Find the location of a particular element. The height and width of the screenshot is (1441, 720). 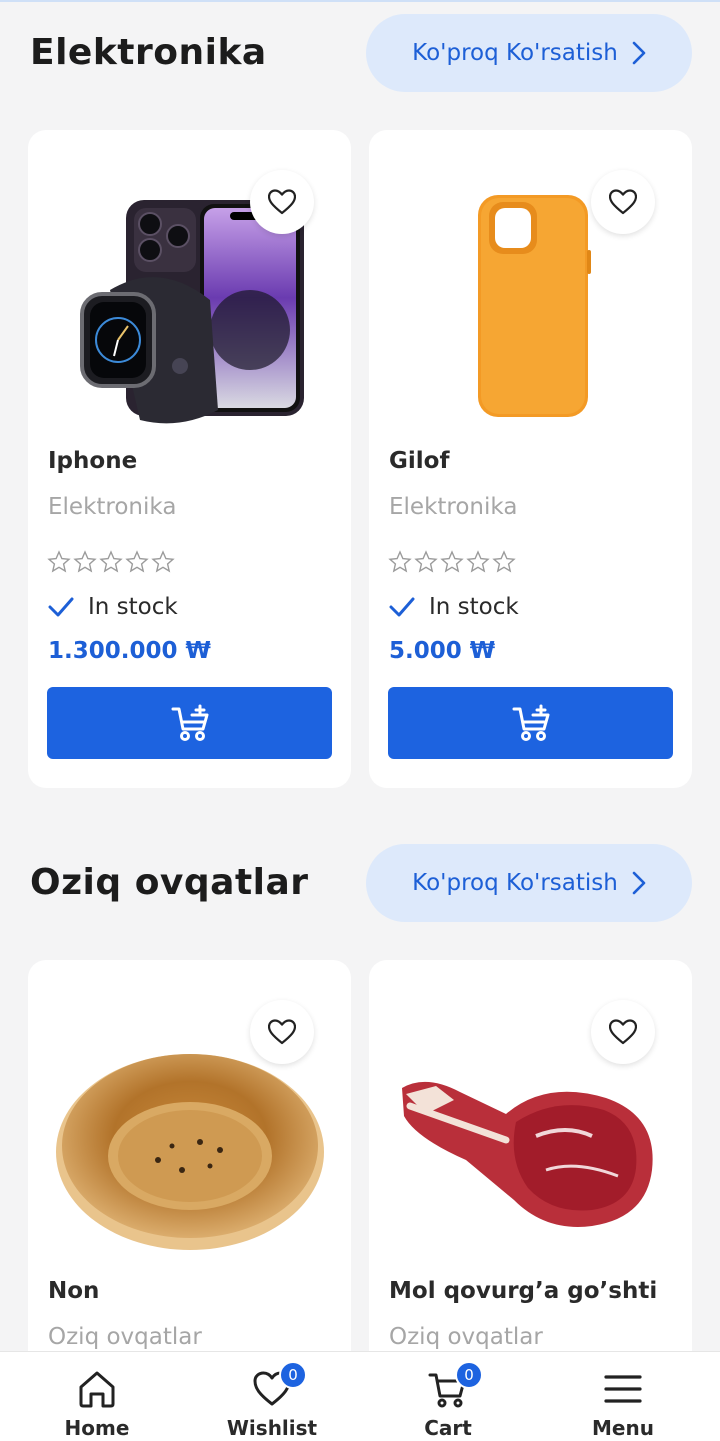

wishlist-count-badge: 0 is located at coordinates (293, 1375).